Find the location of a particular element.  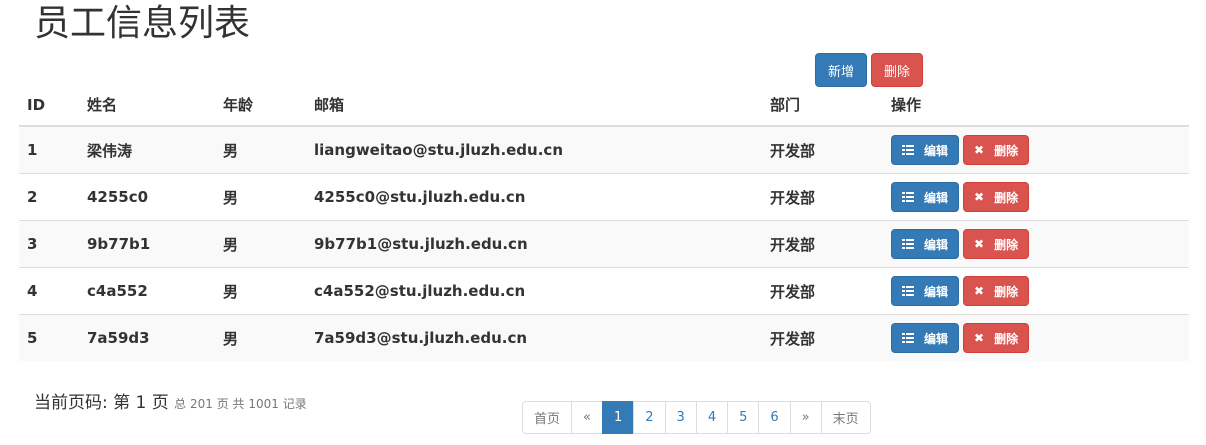

cell-email: 9b77b1@stu.jluzh.edu.cn is located at coordinates (534, 244).